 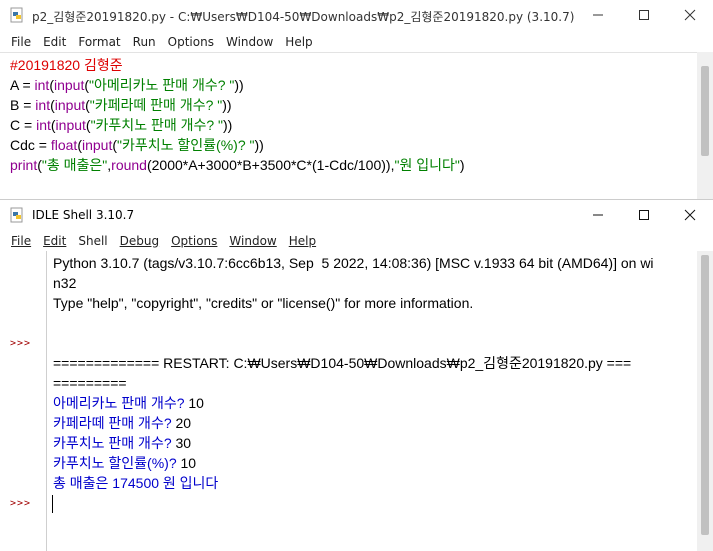 What do you see at coordinates (99, 42) in the screenshot?
I see `menu-format: Format` at bounding box center [99, 42].